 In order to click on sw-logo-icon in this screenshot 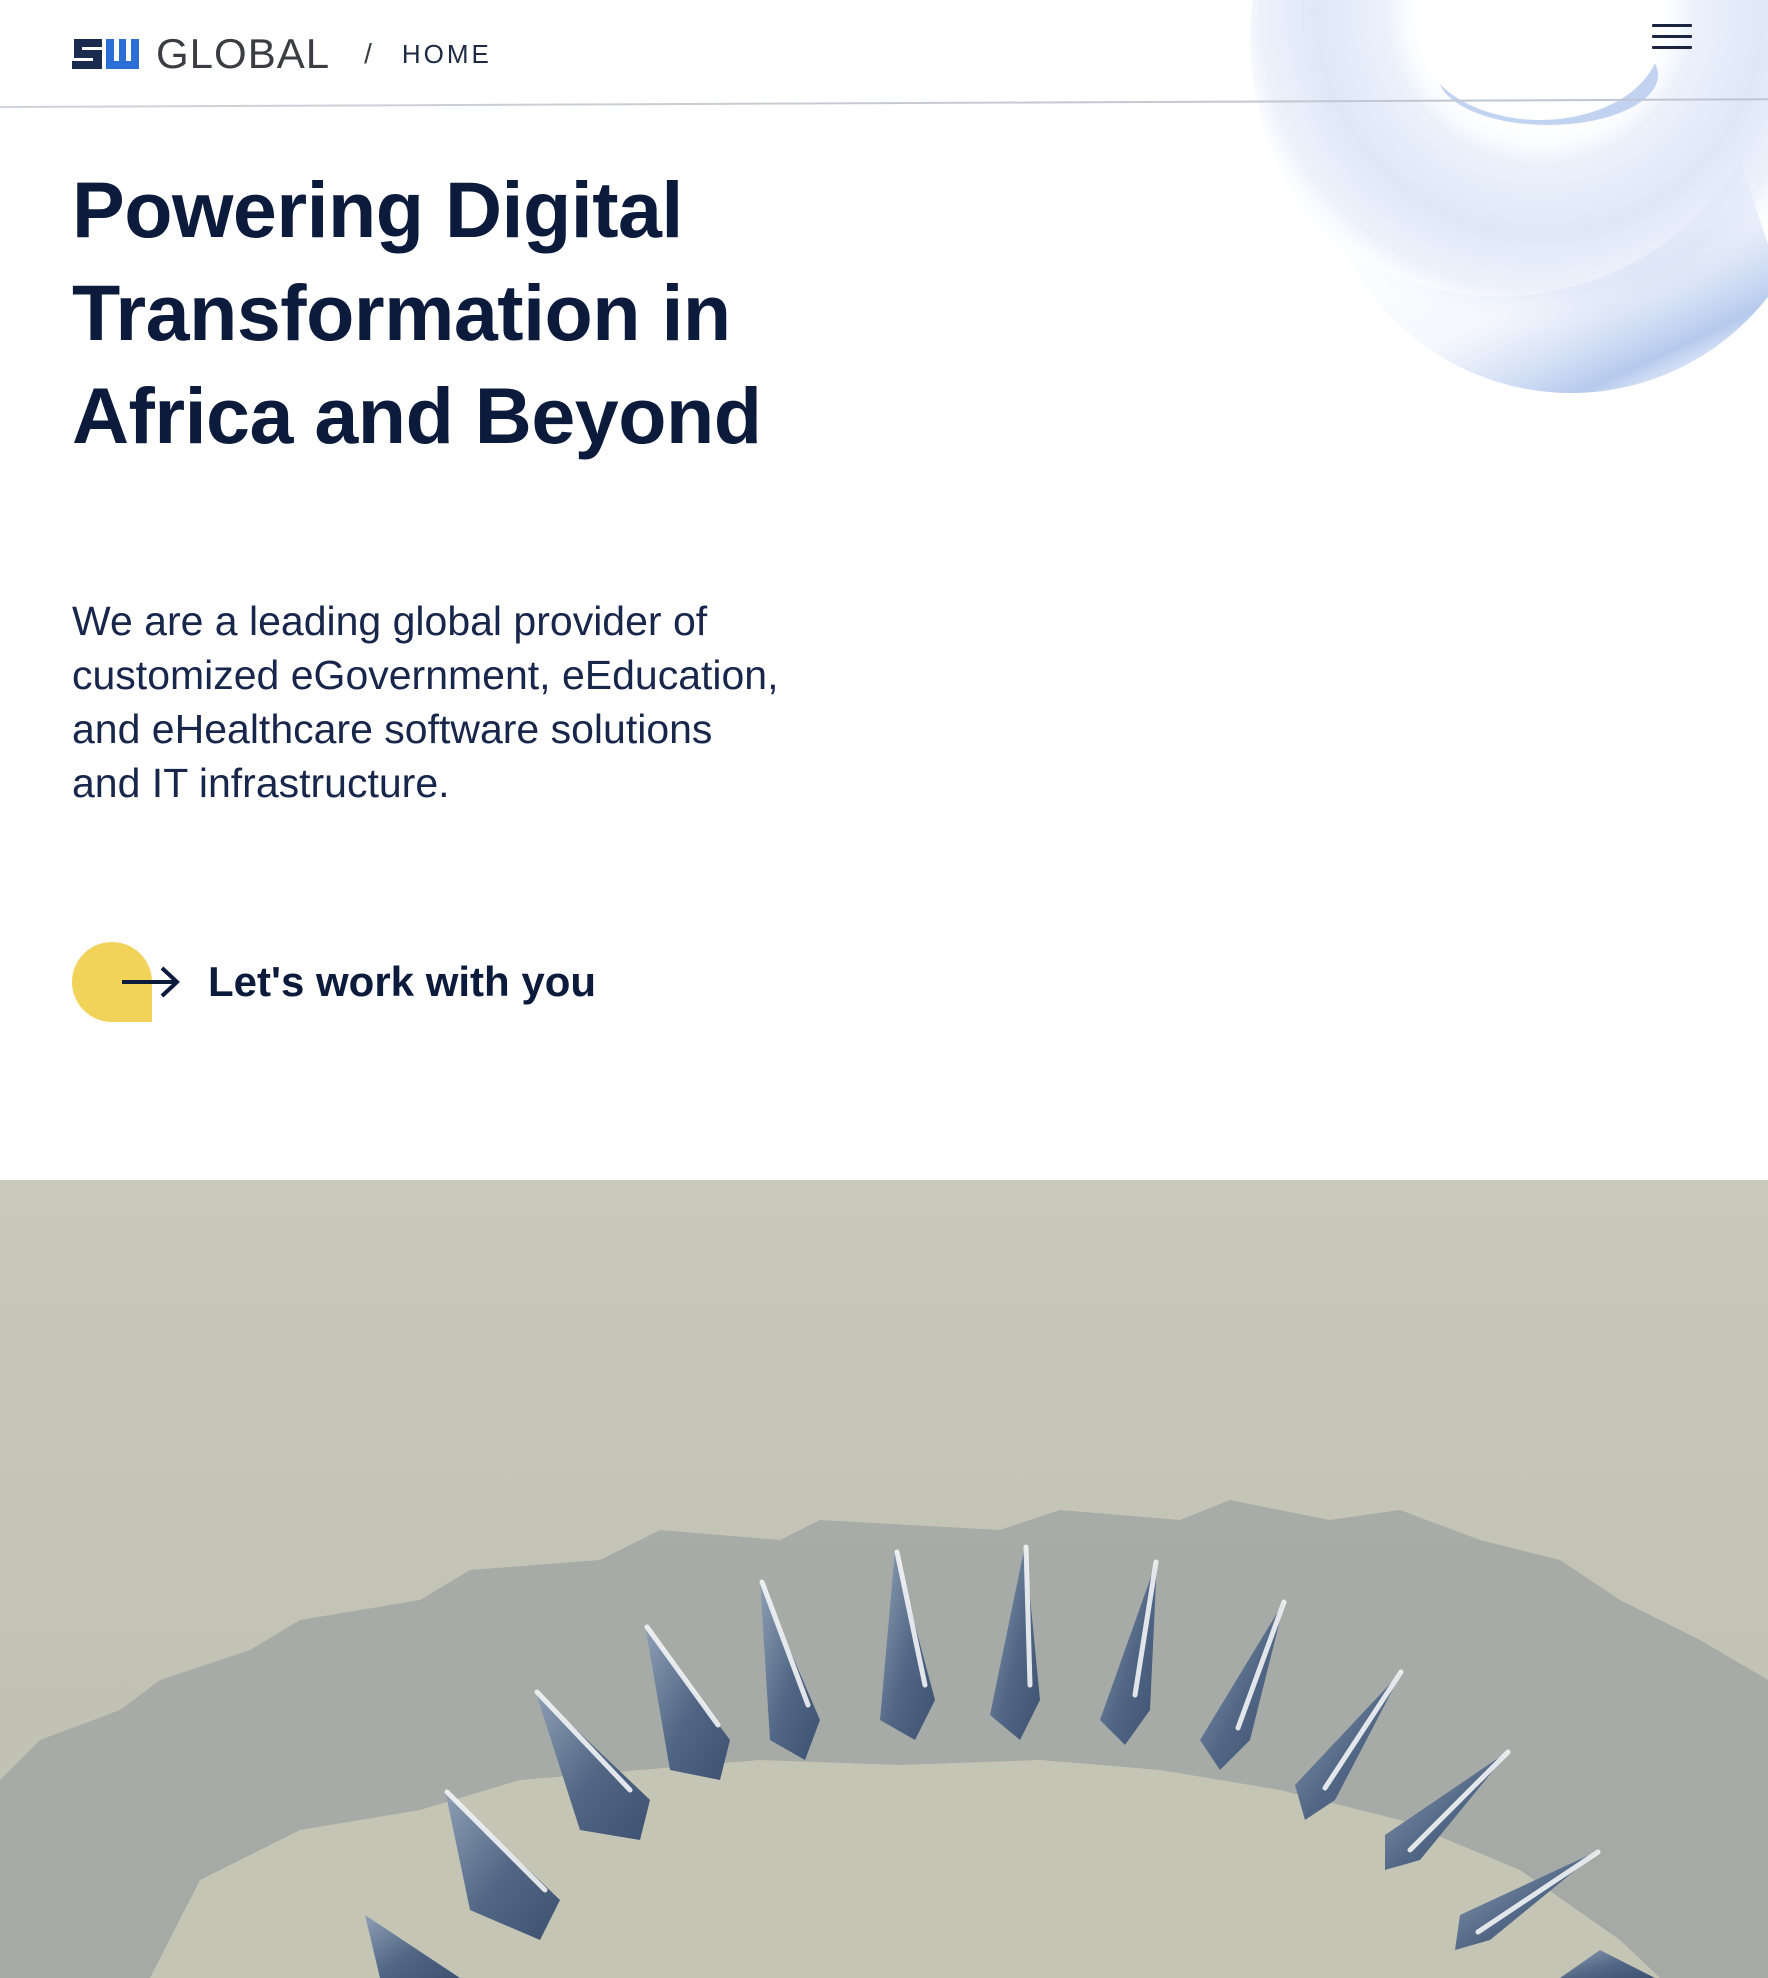, I will do `click(106, 54)`.